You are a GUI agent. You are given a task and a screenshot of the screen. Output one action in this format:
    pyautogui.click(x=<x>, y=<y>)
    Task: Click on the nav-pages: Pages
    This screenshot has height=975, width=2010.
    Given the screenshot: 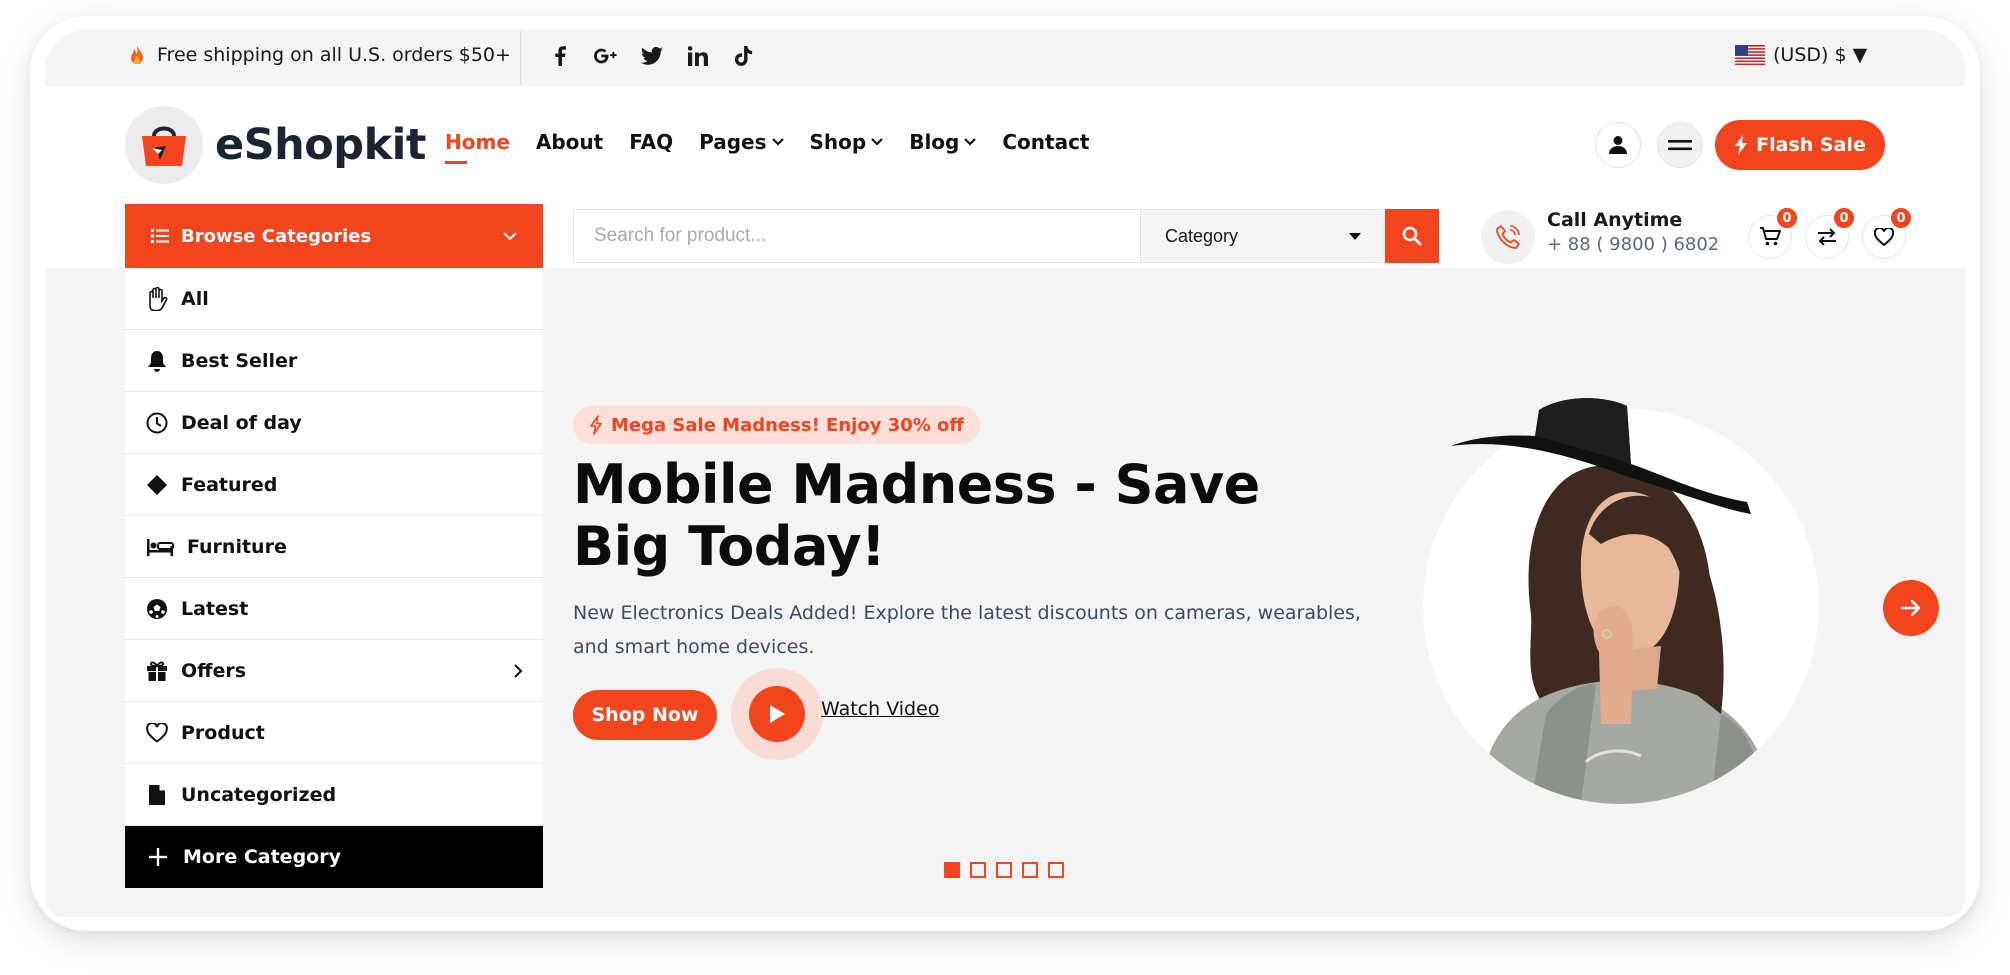 What is the action you would take?
    pyautogui.click(x=741, y=142)
    